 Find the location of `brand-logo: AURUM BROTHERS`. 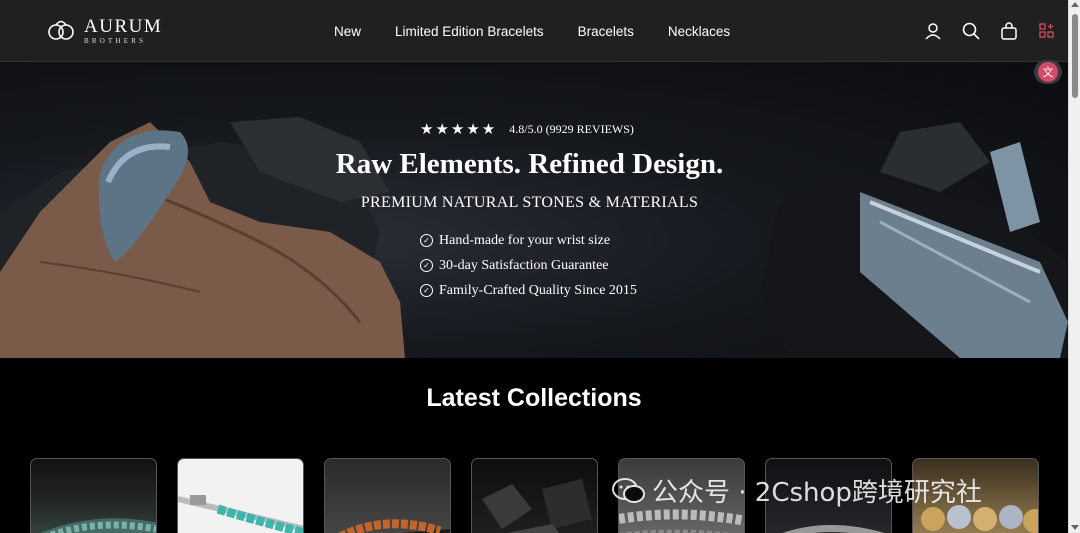

brand-logo: AURUM BROTHERS is located at coordinates (104, 31).